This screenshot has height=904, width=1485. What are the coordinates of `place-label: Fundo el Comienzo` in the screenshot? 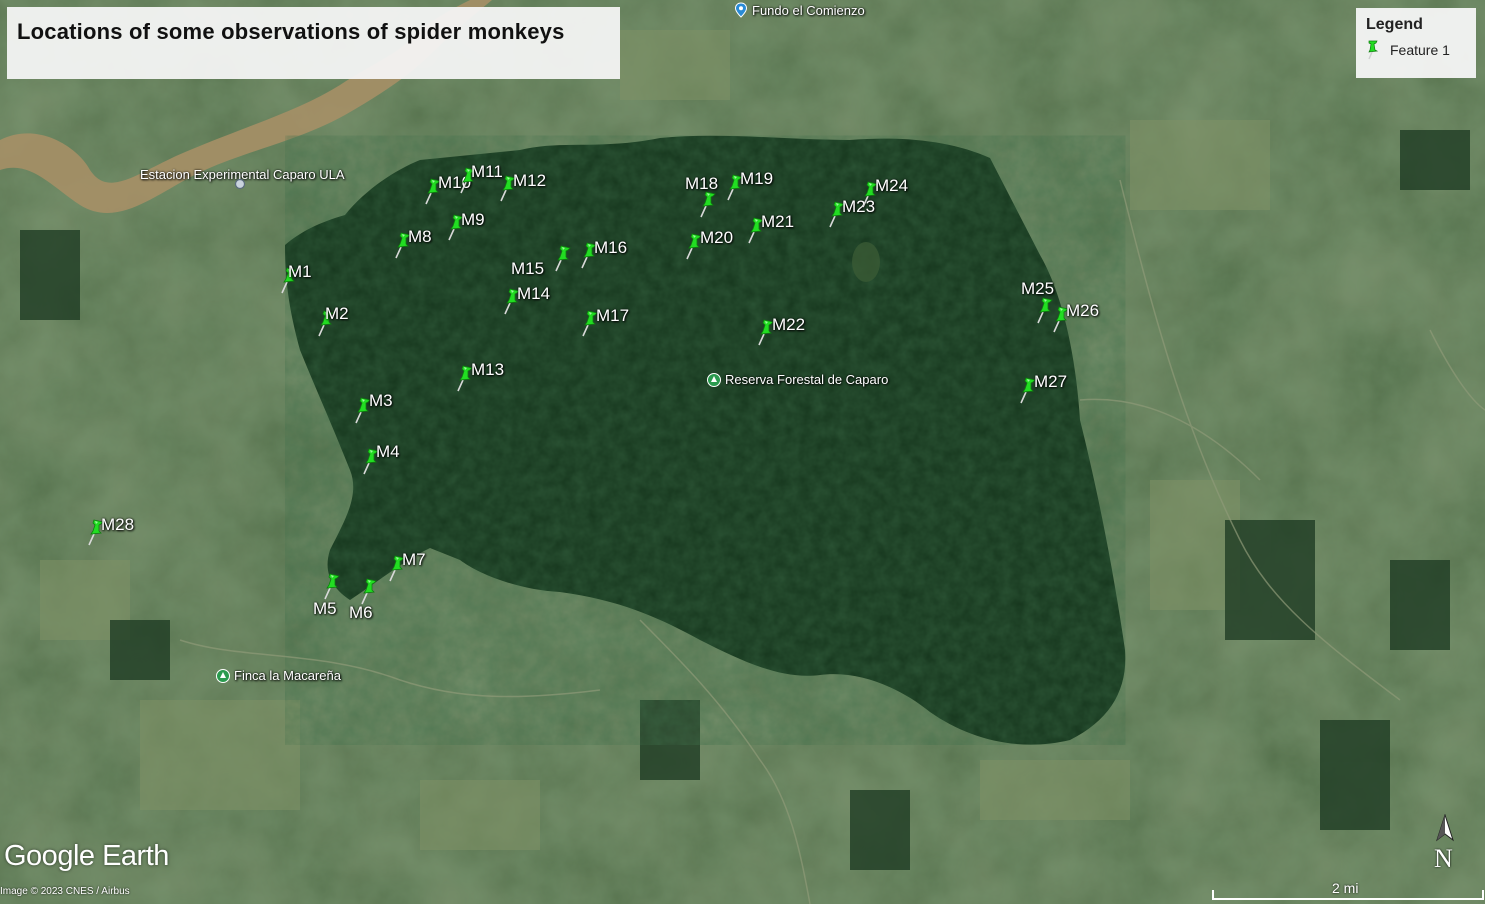 It's located at (808, 10).